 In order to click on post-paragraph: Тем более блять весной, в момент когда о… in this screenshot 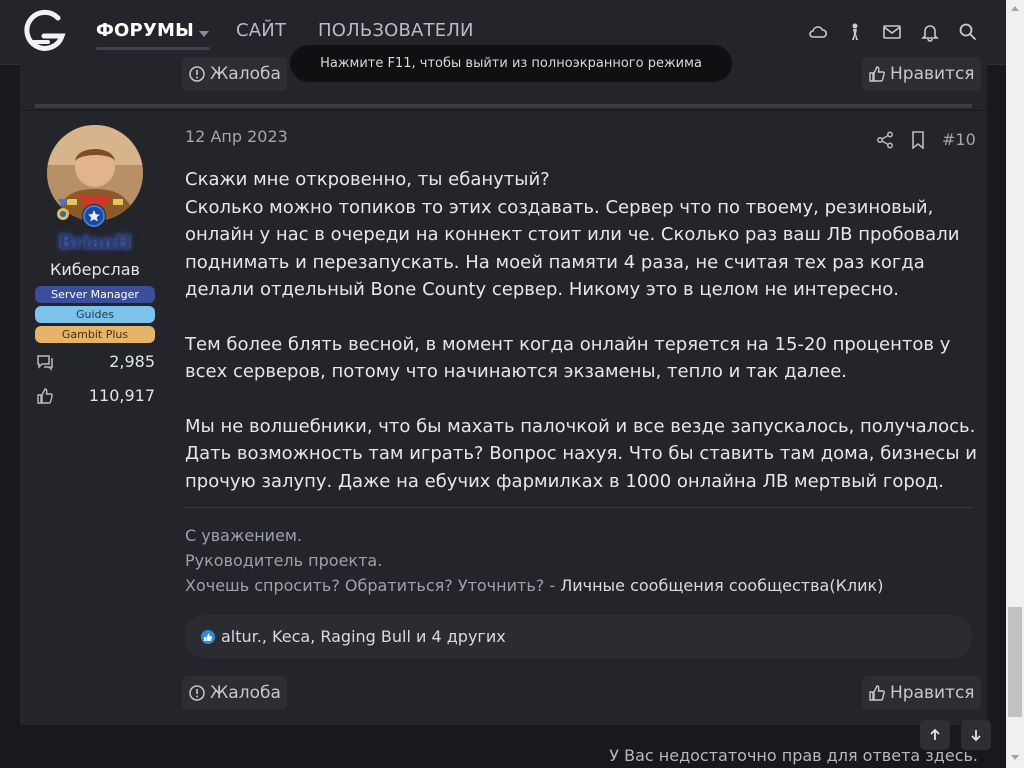, I will do `click(568, 358)`.